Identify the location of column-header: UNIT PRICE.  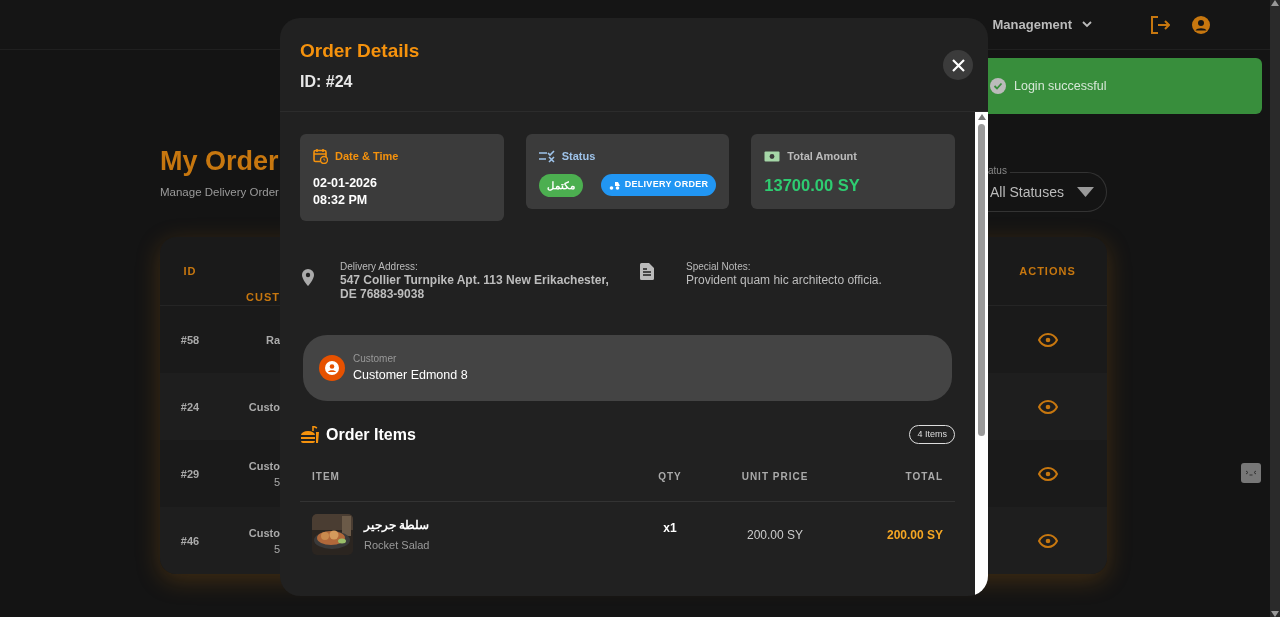
(775, 485).